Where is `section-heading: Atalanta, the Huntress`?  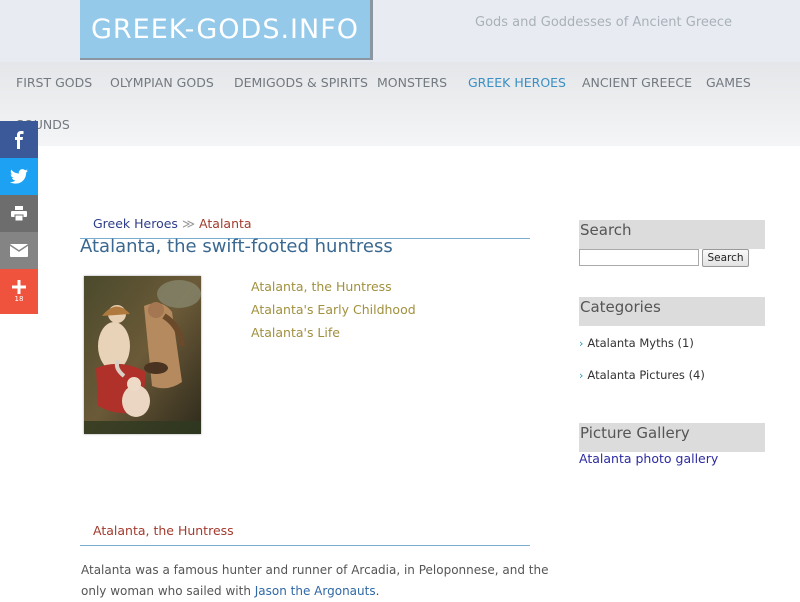 section-heading: Atalanta, the Huntress is located at coordinates (163, 530).